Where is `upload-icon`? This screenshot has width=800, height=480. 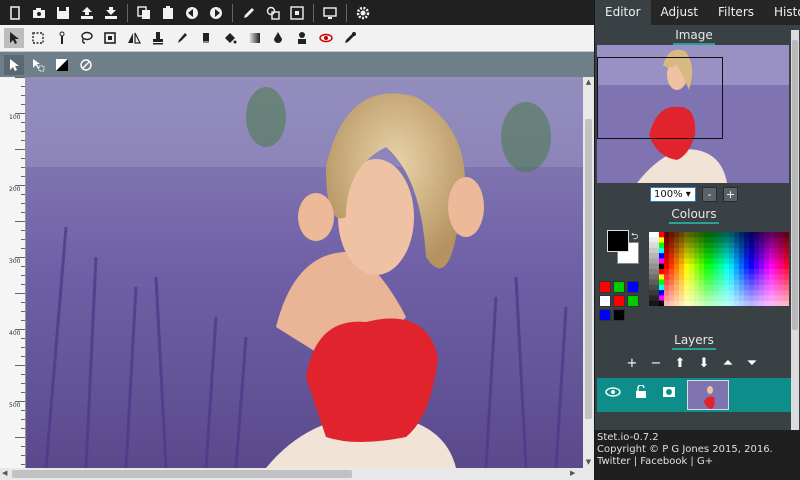 upload-icon is located at coordinates (87, 13).